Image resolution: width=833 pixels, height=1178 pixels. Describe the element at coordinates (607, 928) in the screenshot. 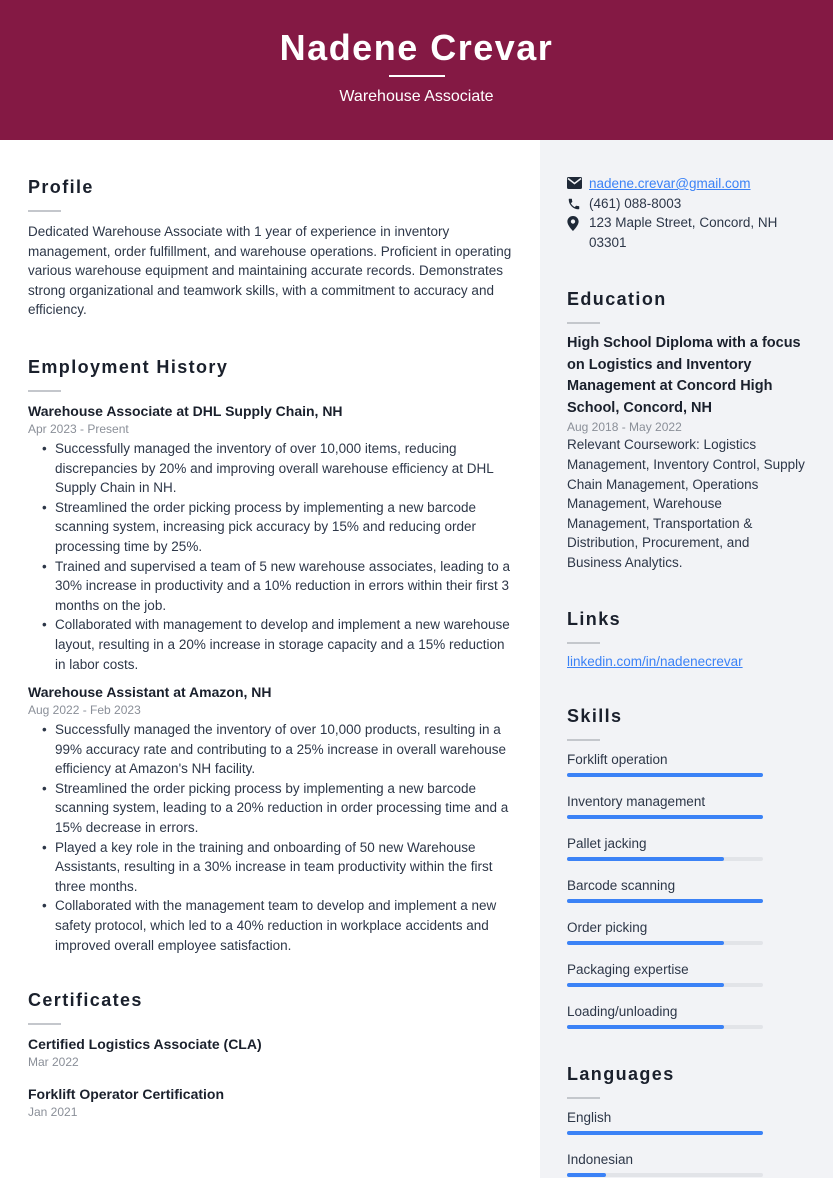

I see `skill-name: Order picking` at that location.